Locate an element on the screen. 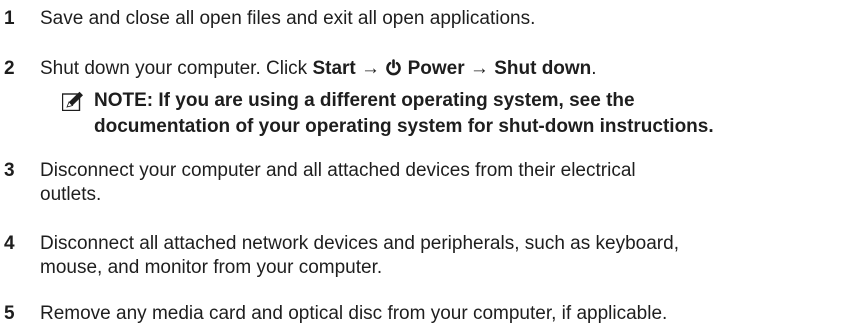 This screenshot has height=329, width=855. shut-down-label: Shut down is located at coordinates (543, 68).